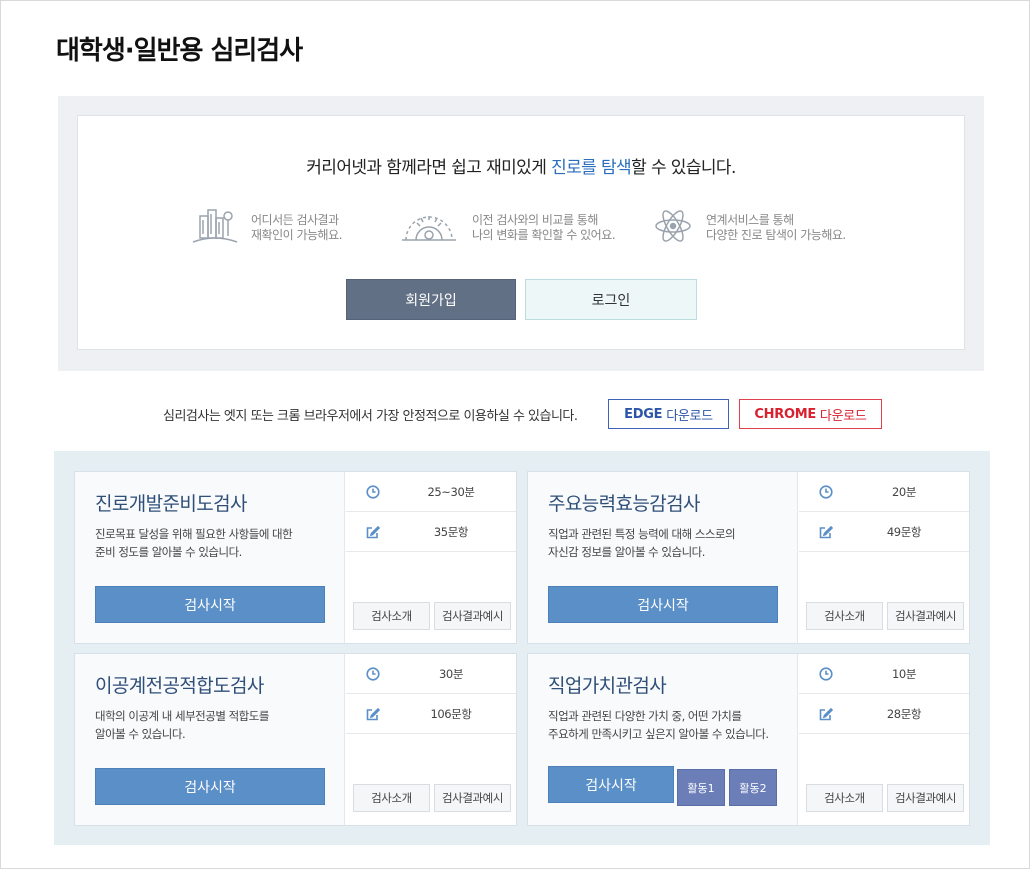 Image resolution: width=1030 pixels, height=869 pixels. I want to click on test-title: 이공계전공적합도검사, so click(179, 686).